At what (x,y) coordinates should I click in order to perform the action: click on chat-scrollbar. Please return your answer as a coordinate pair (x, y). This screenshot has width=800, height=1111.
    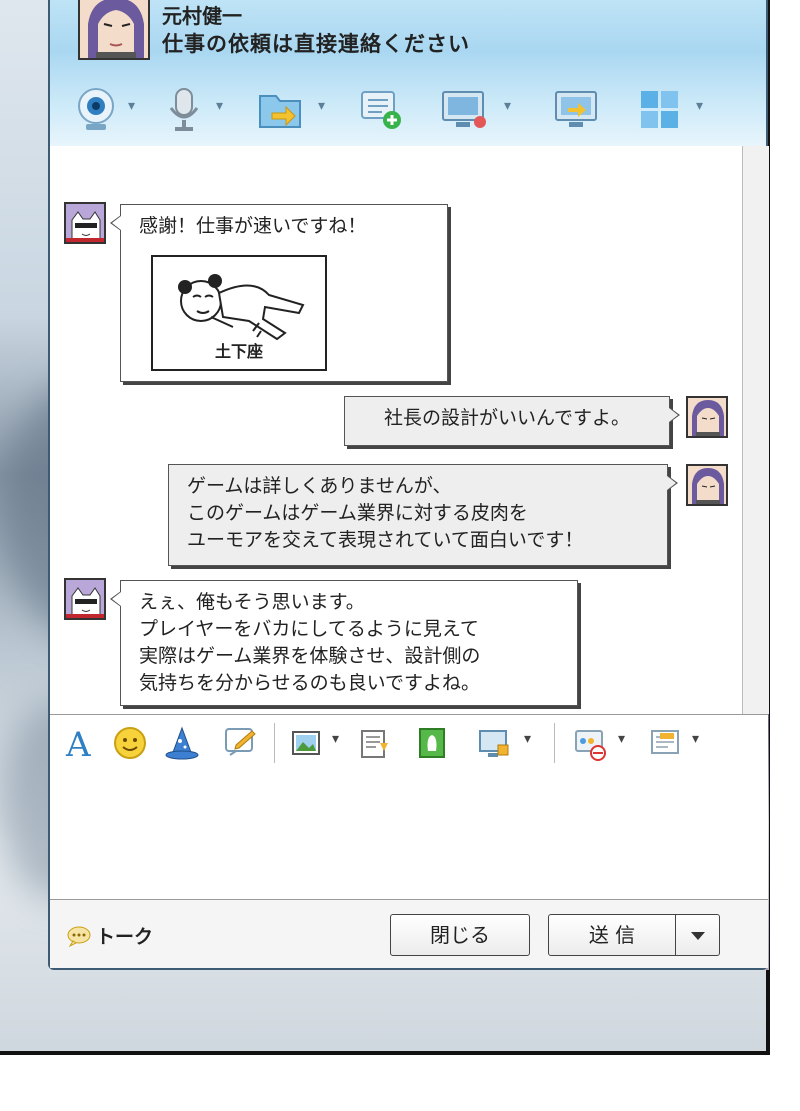
    Looking at the image, I should click on (755, 430).